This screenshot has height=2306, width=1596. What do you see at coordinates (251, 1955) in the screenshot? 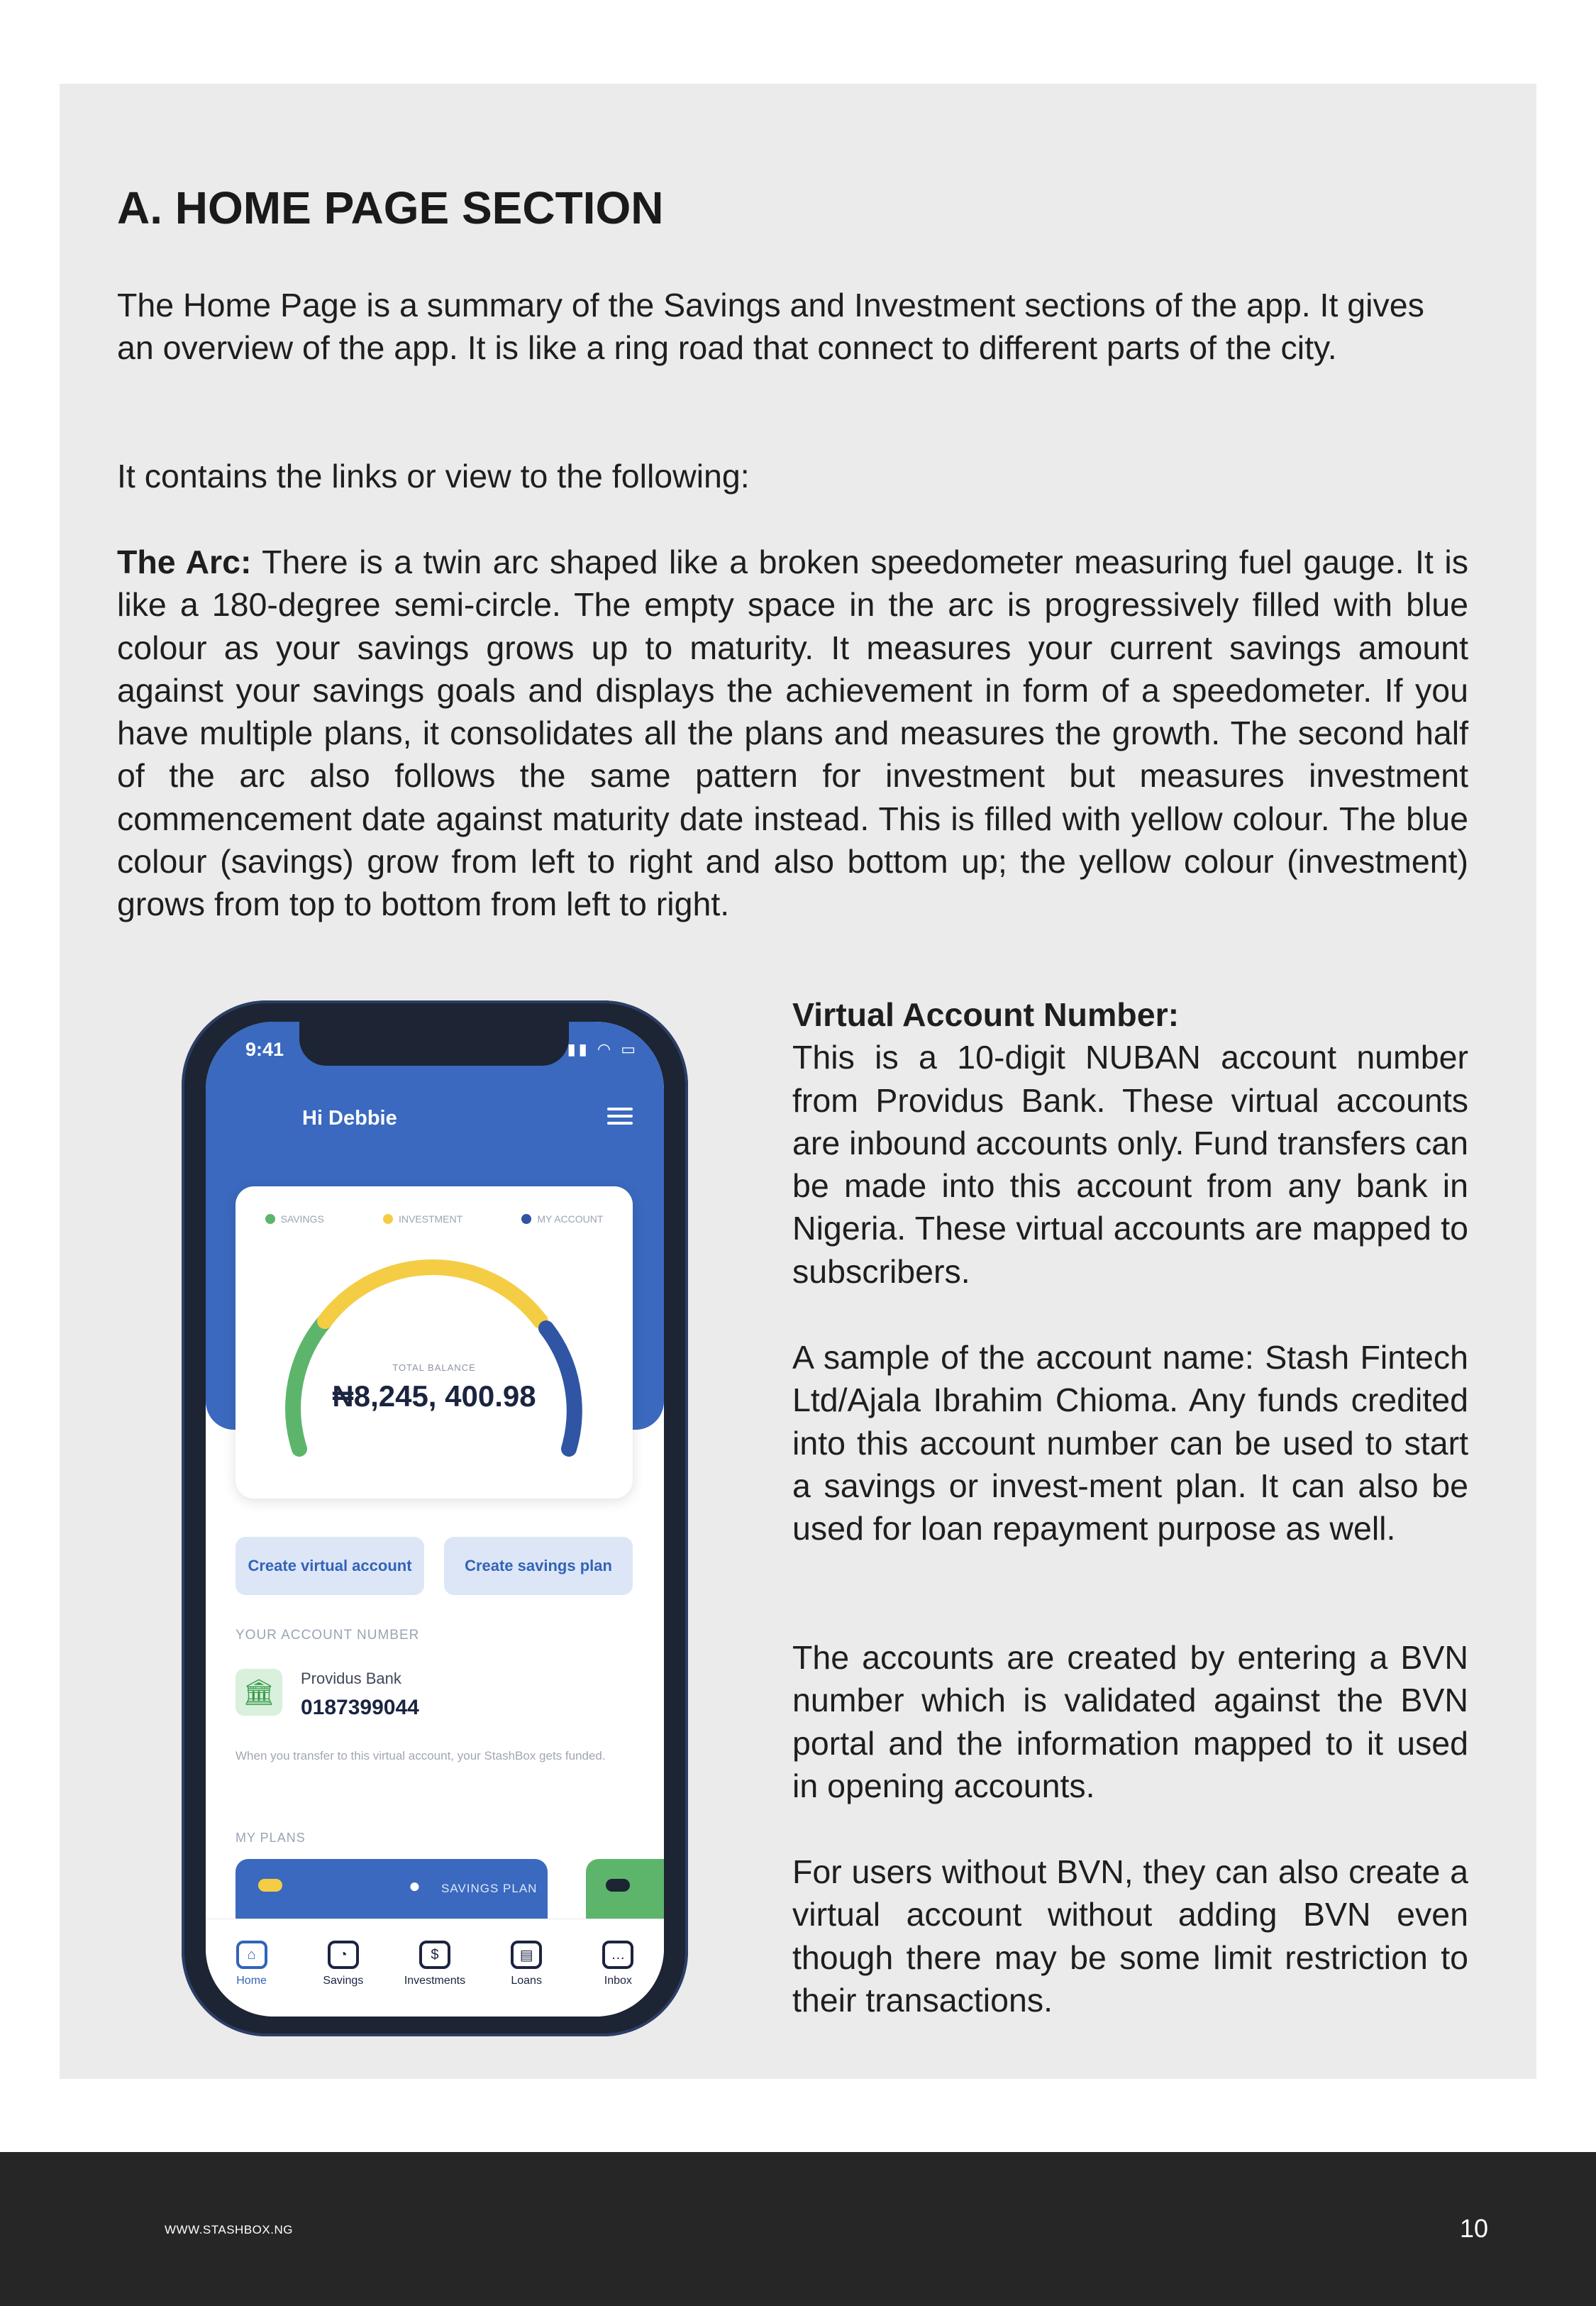
I see `home-icon: ⌂` at bounding box center [251, 1955].